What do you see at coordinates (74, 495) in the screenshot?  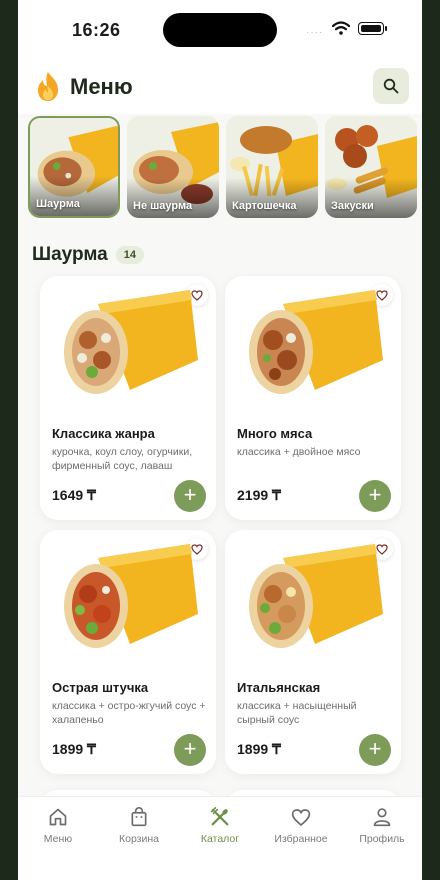 I see `product-price: 1649 ₸` at bounding box center [74, 495].